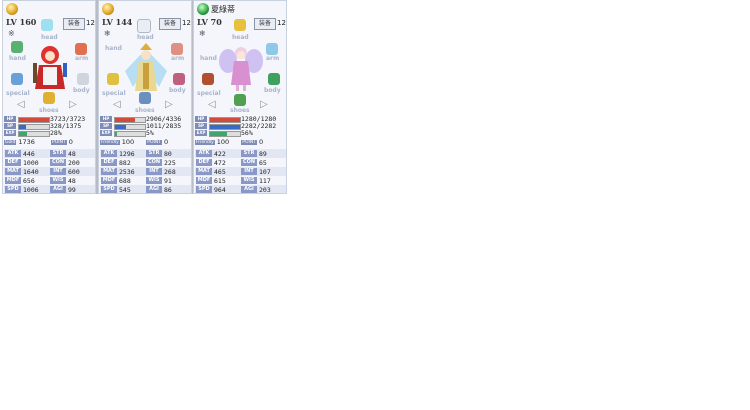 This screenshot has height=410, width=750. Describe the element at coordinates (209, 22) in the screenshot. I see `character-level: LV 70` at that location.